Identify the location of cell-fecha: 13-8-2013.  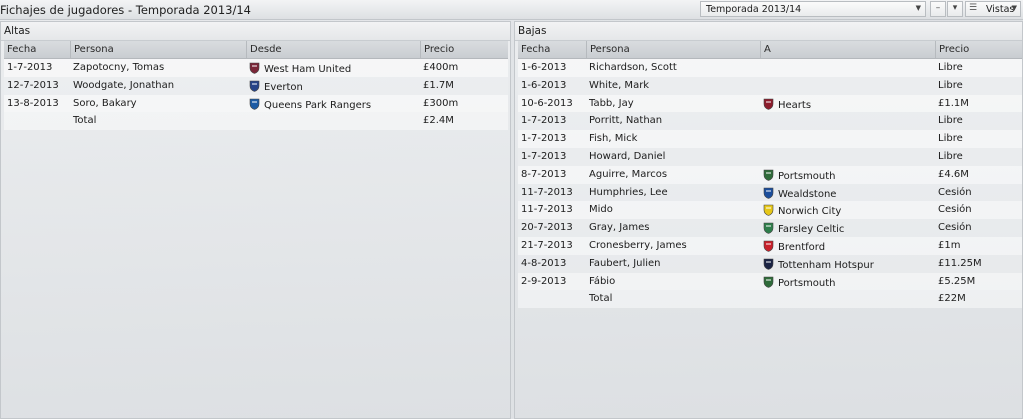
(37, 104).